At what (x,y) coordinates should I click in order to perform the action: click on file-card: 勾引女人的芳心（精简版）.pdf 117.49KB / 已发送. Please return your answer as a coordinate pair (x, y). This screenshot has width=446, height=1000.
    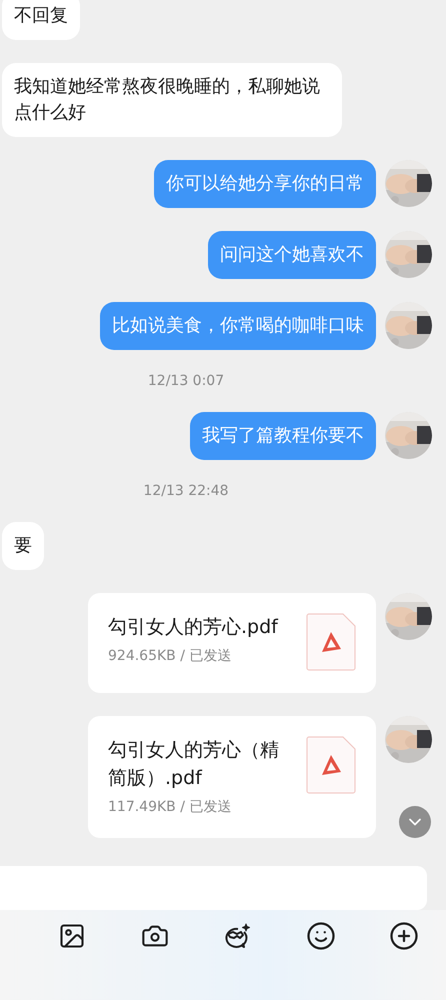
    Looking at the image, I should click on (232, 777).